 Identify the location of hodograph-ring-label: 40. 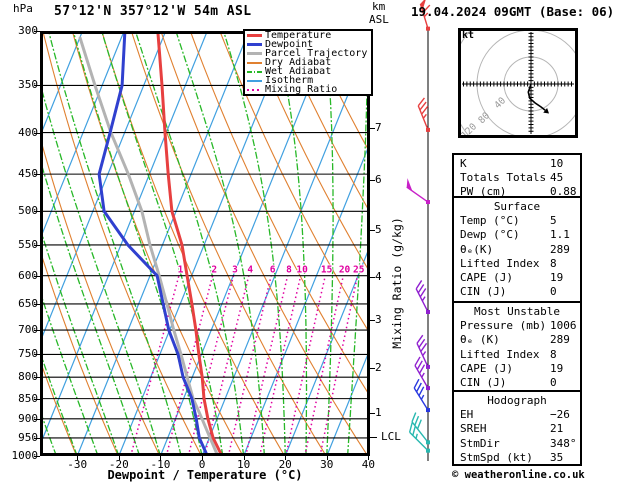
(500, 103).